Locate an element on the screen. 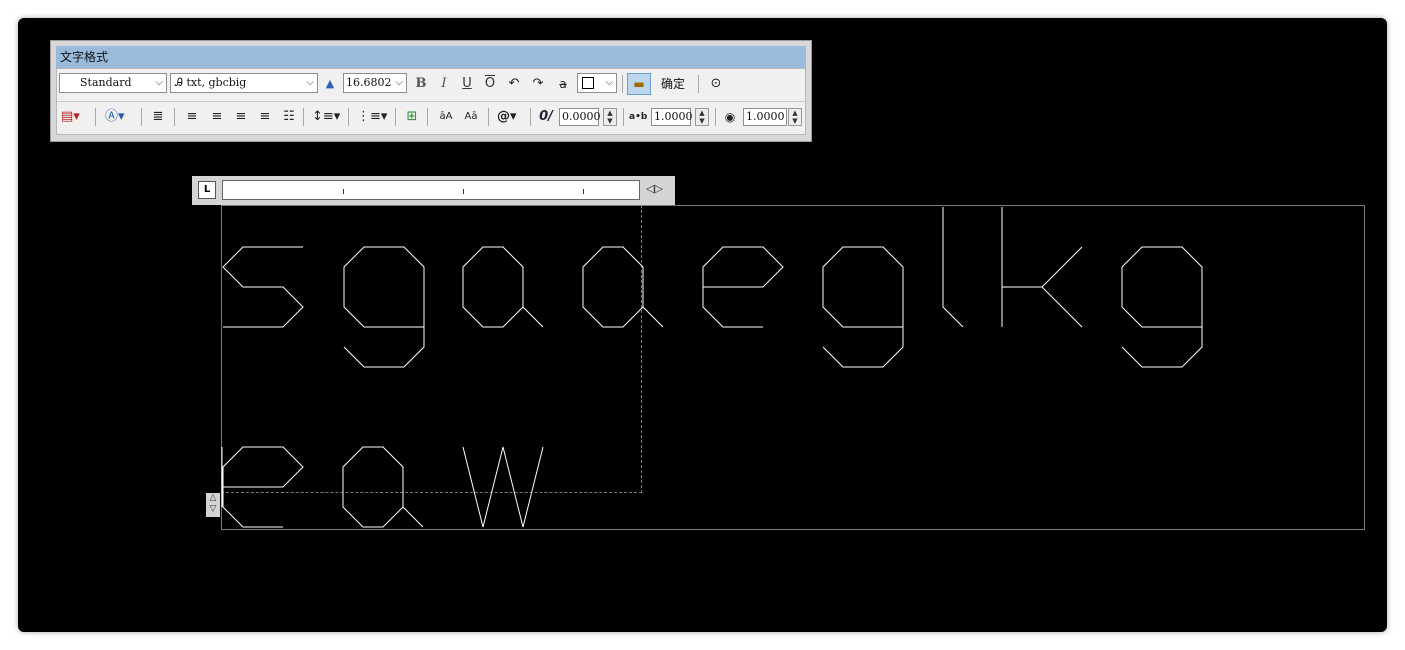 The width and height of the screenshot is (1405, 650). glyph-a is located at coordinates (503, 287).